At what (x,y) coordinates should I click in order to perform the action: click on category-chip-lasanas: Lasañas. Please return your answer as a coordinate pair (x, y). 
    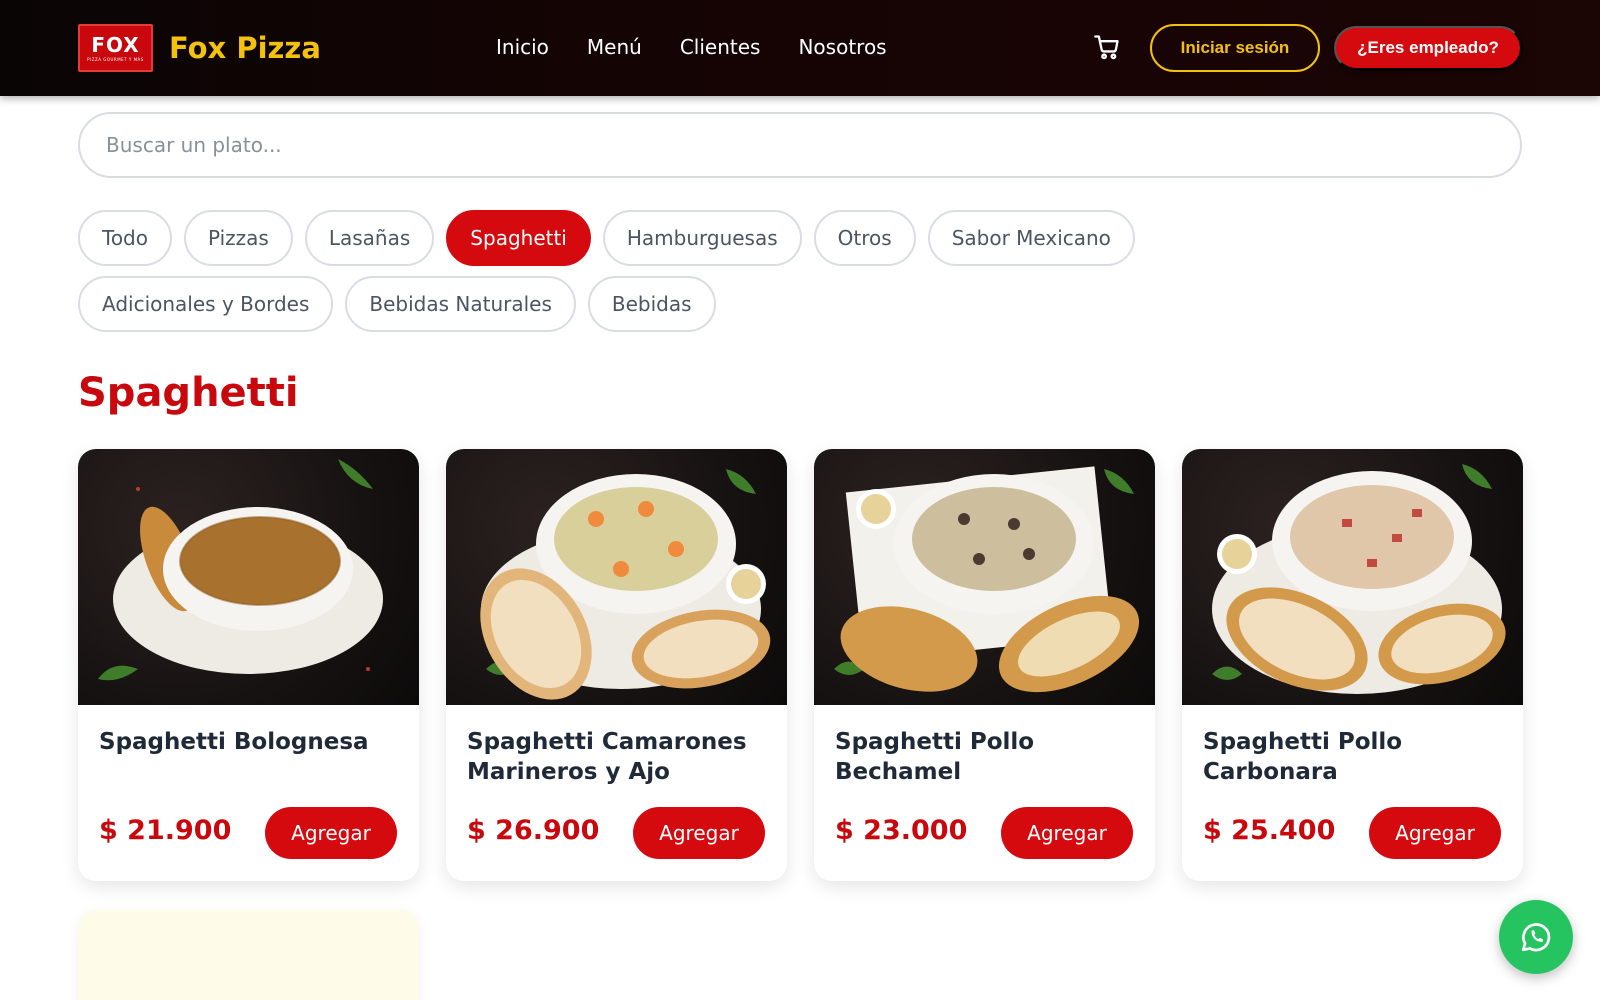
    Looking at the image, I should click on (369, 238).